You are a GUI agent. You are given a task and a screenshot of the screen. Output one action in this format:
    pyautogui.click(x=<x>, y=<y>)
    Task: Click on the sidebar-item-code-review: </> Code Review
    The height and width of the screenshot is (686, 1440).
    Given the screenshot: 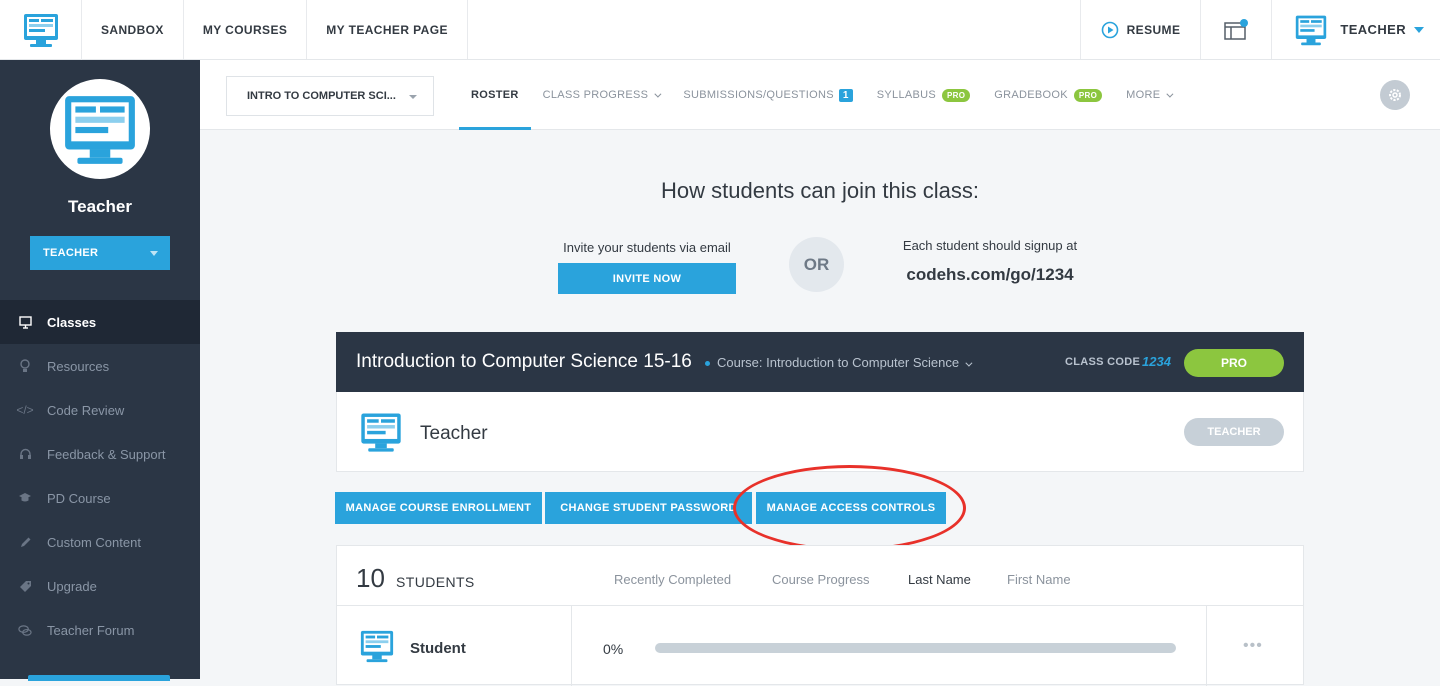 What is the action you would take?
    pyautogui.click(x=100, y=410)
    